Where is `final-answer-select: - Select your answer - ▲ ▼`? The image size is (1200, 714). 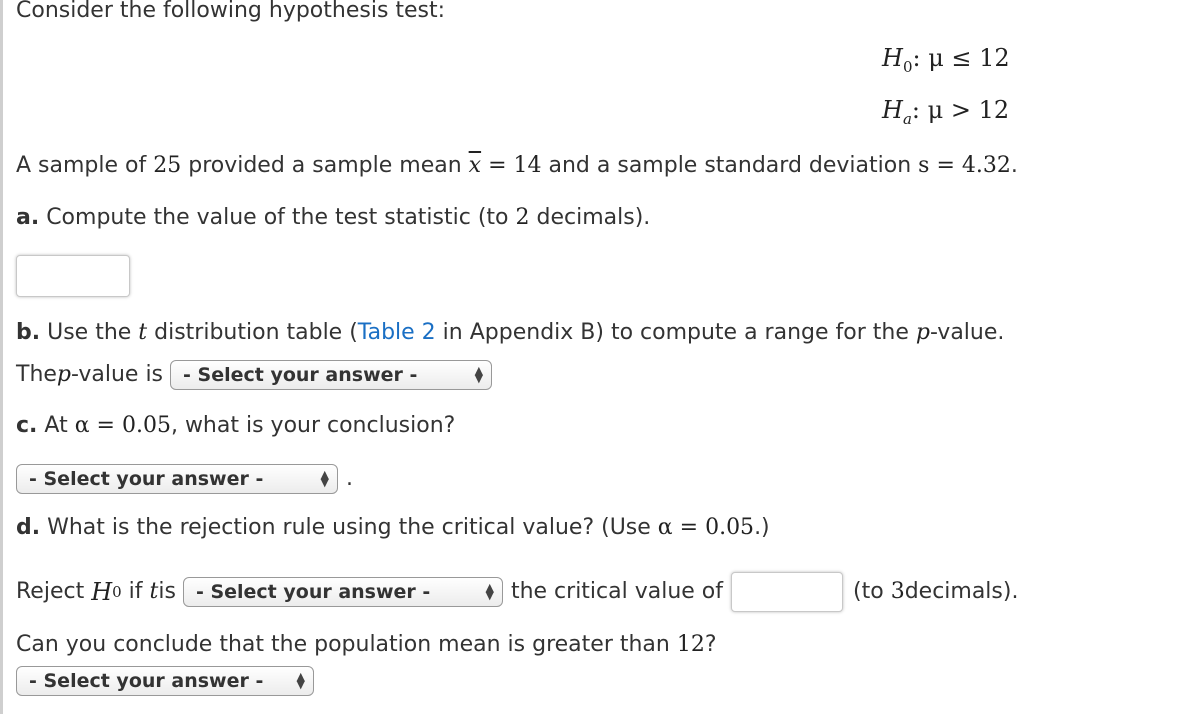
final-answer-select: - Select your answer - ▲ ▼ is located at coordinates (165, 681).